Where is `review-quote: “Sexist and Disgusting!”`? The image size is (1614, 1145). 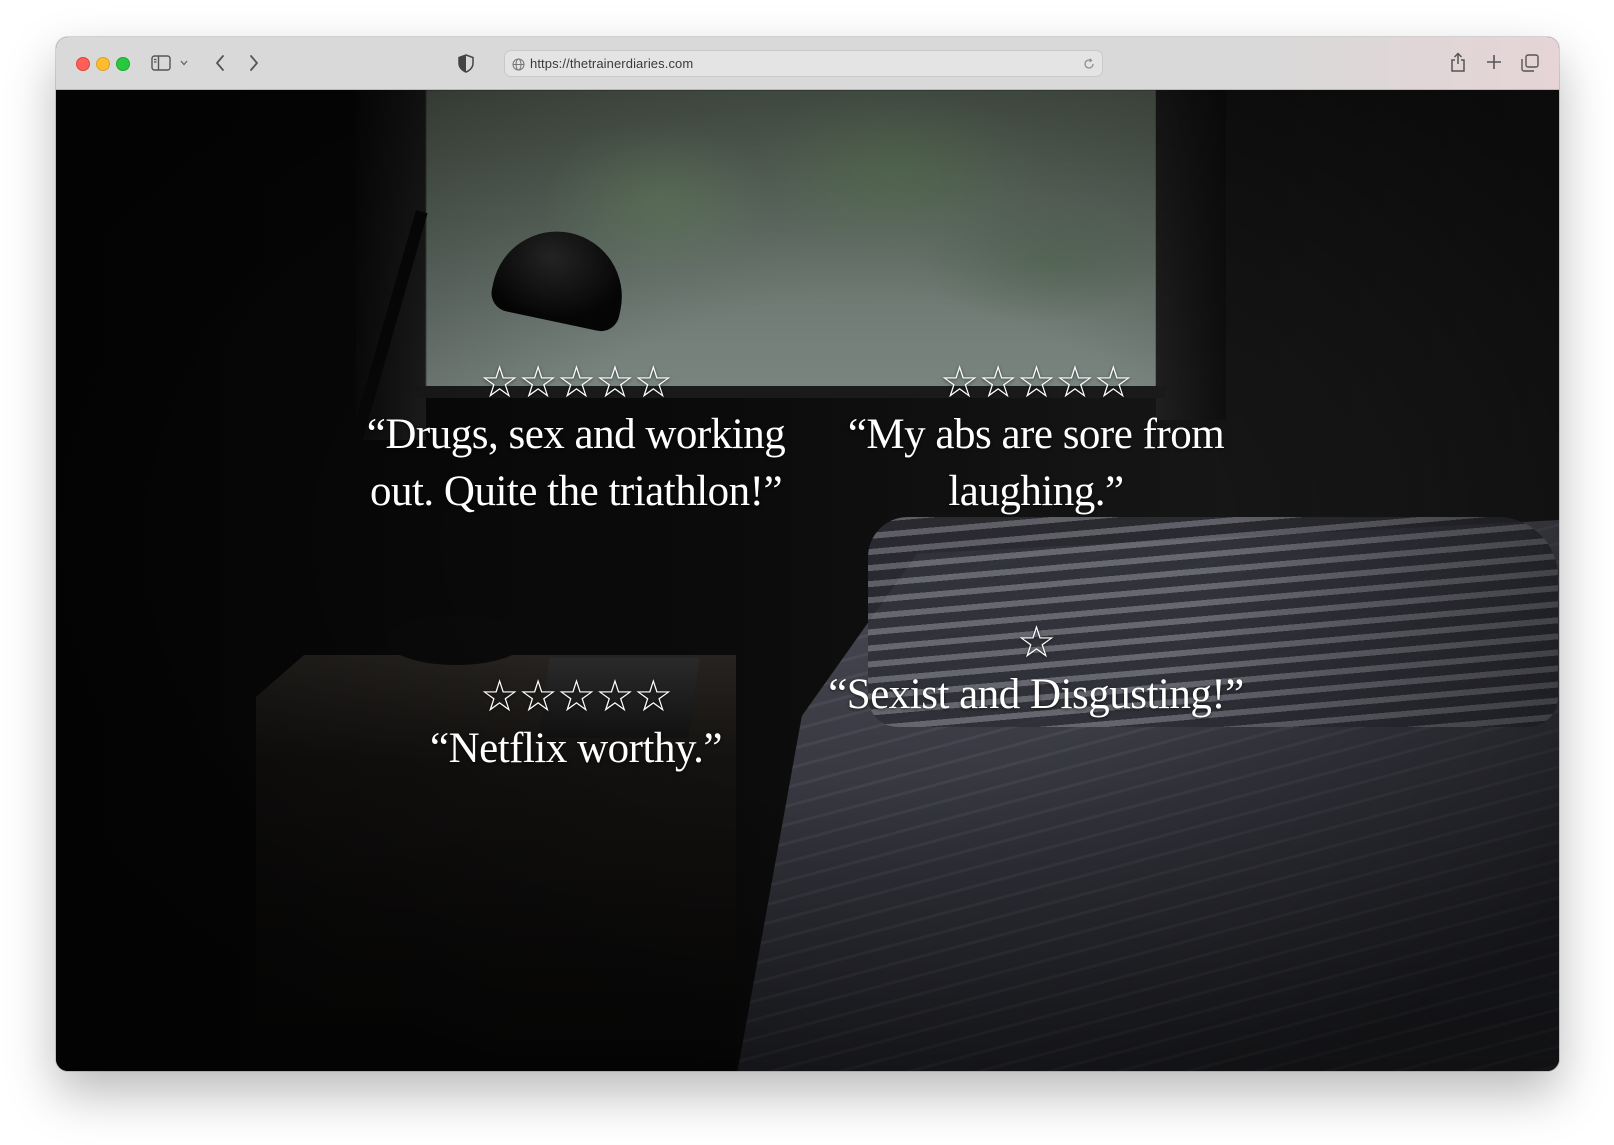 review-quote: “Sexist and Disgusting!” is located at coordinates (1036, 694).